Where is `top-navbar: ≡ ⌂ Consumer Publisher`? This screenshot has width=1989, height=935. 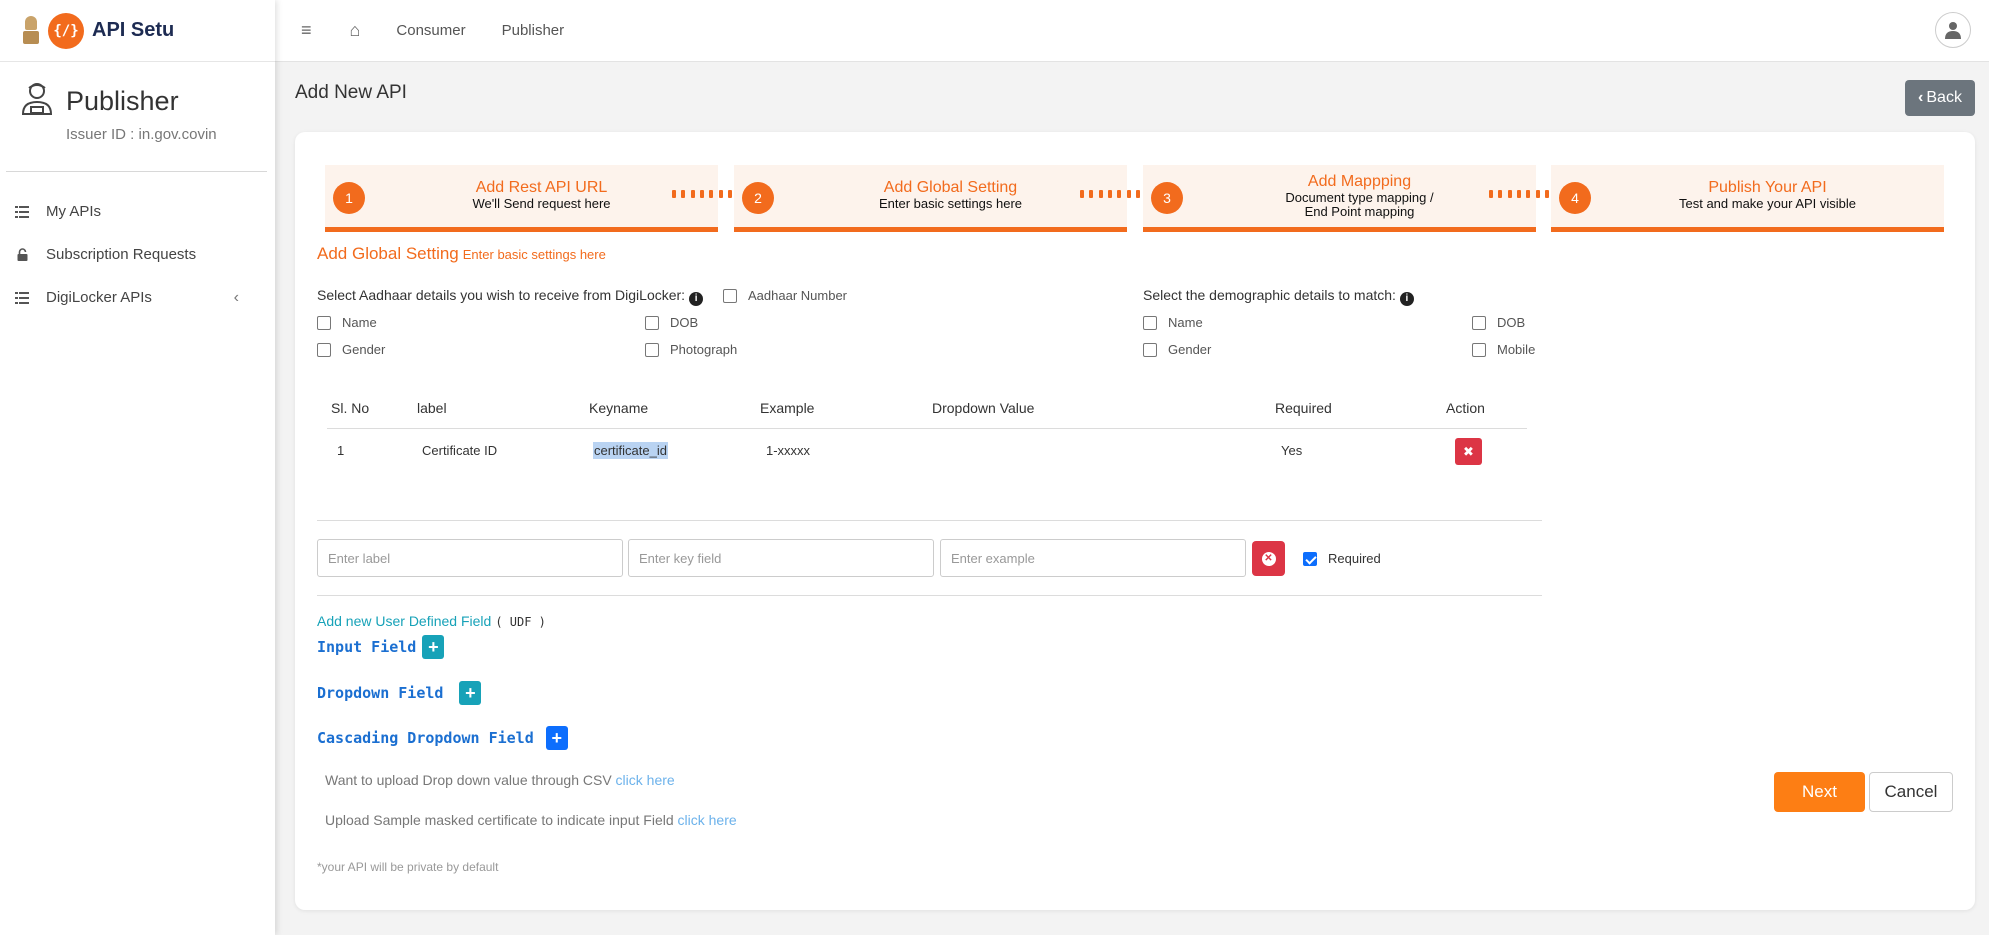
top-navbar: ≡ ⌂ Consumer Publisher is located at coordinates (1132, 31).